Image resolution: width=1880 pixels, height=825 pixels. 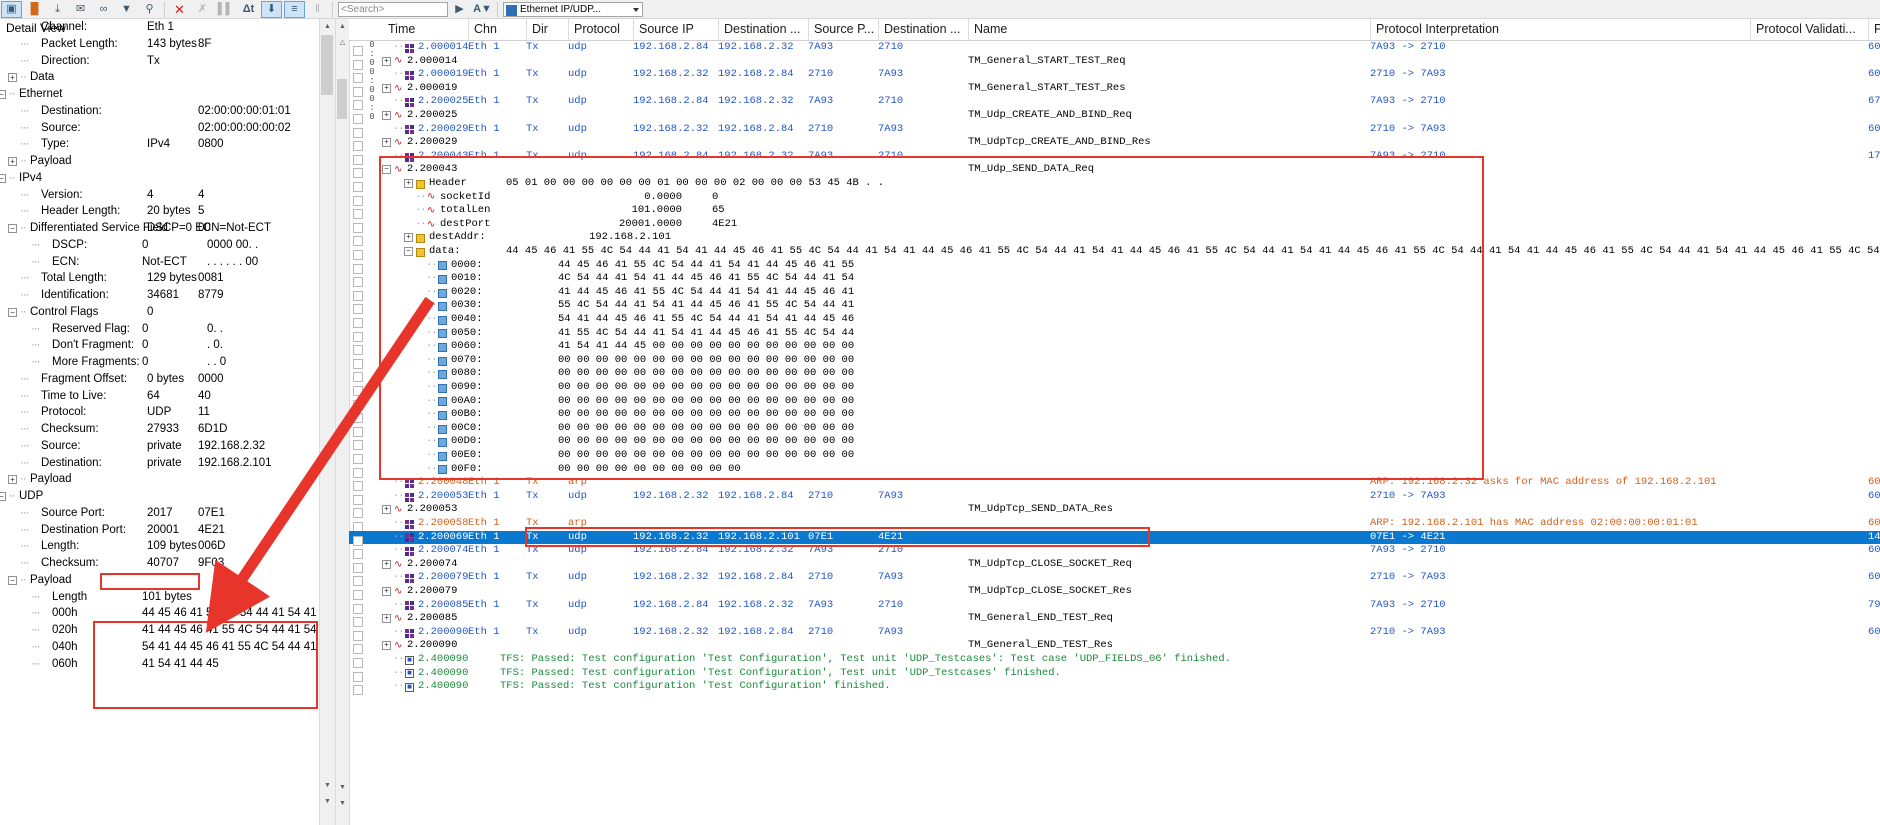 What do you see at coordinates (317, 9) in the screenshot?
I see `columns-icon: ‖` at bounding box center [317, 9].